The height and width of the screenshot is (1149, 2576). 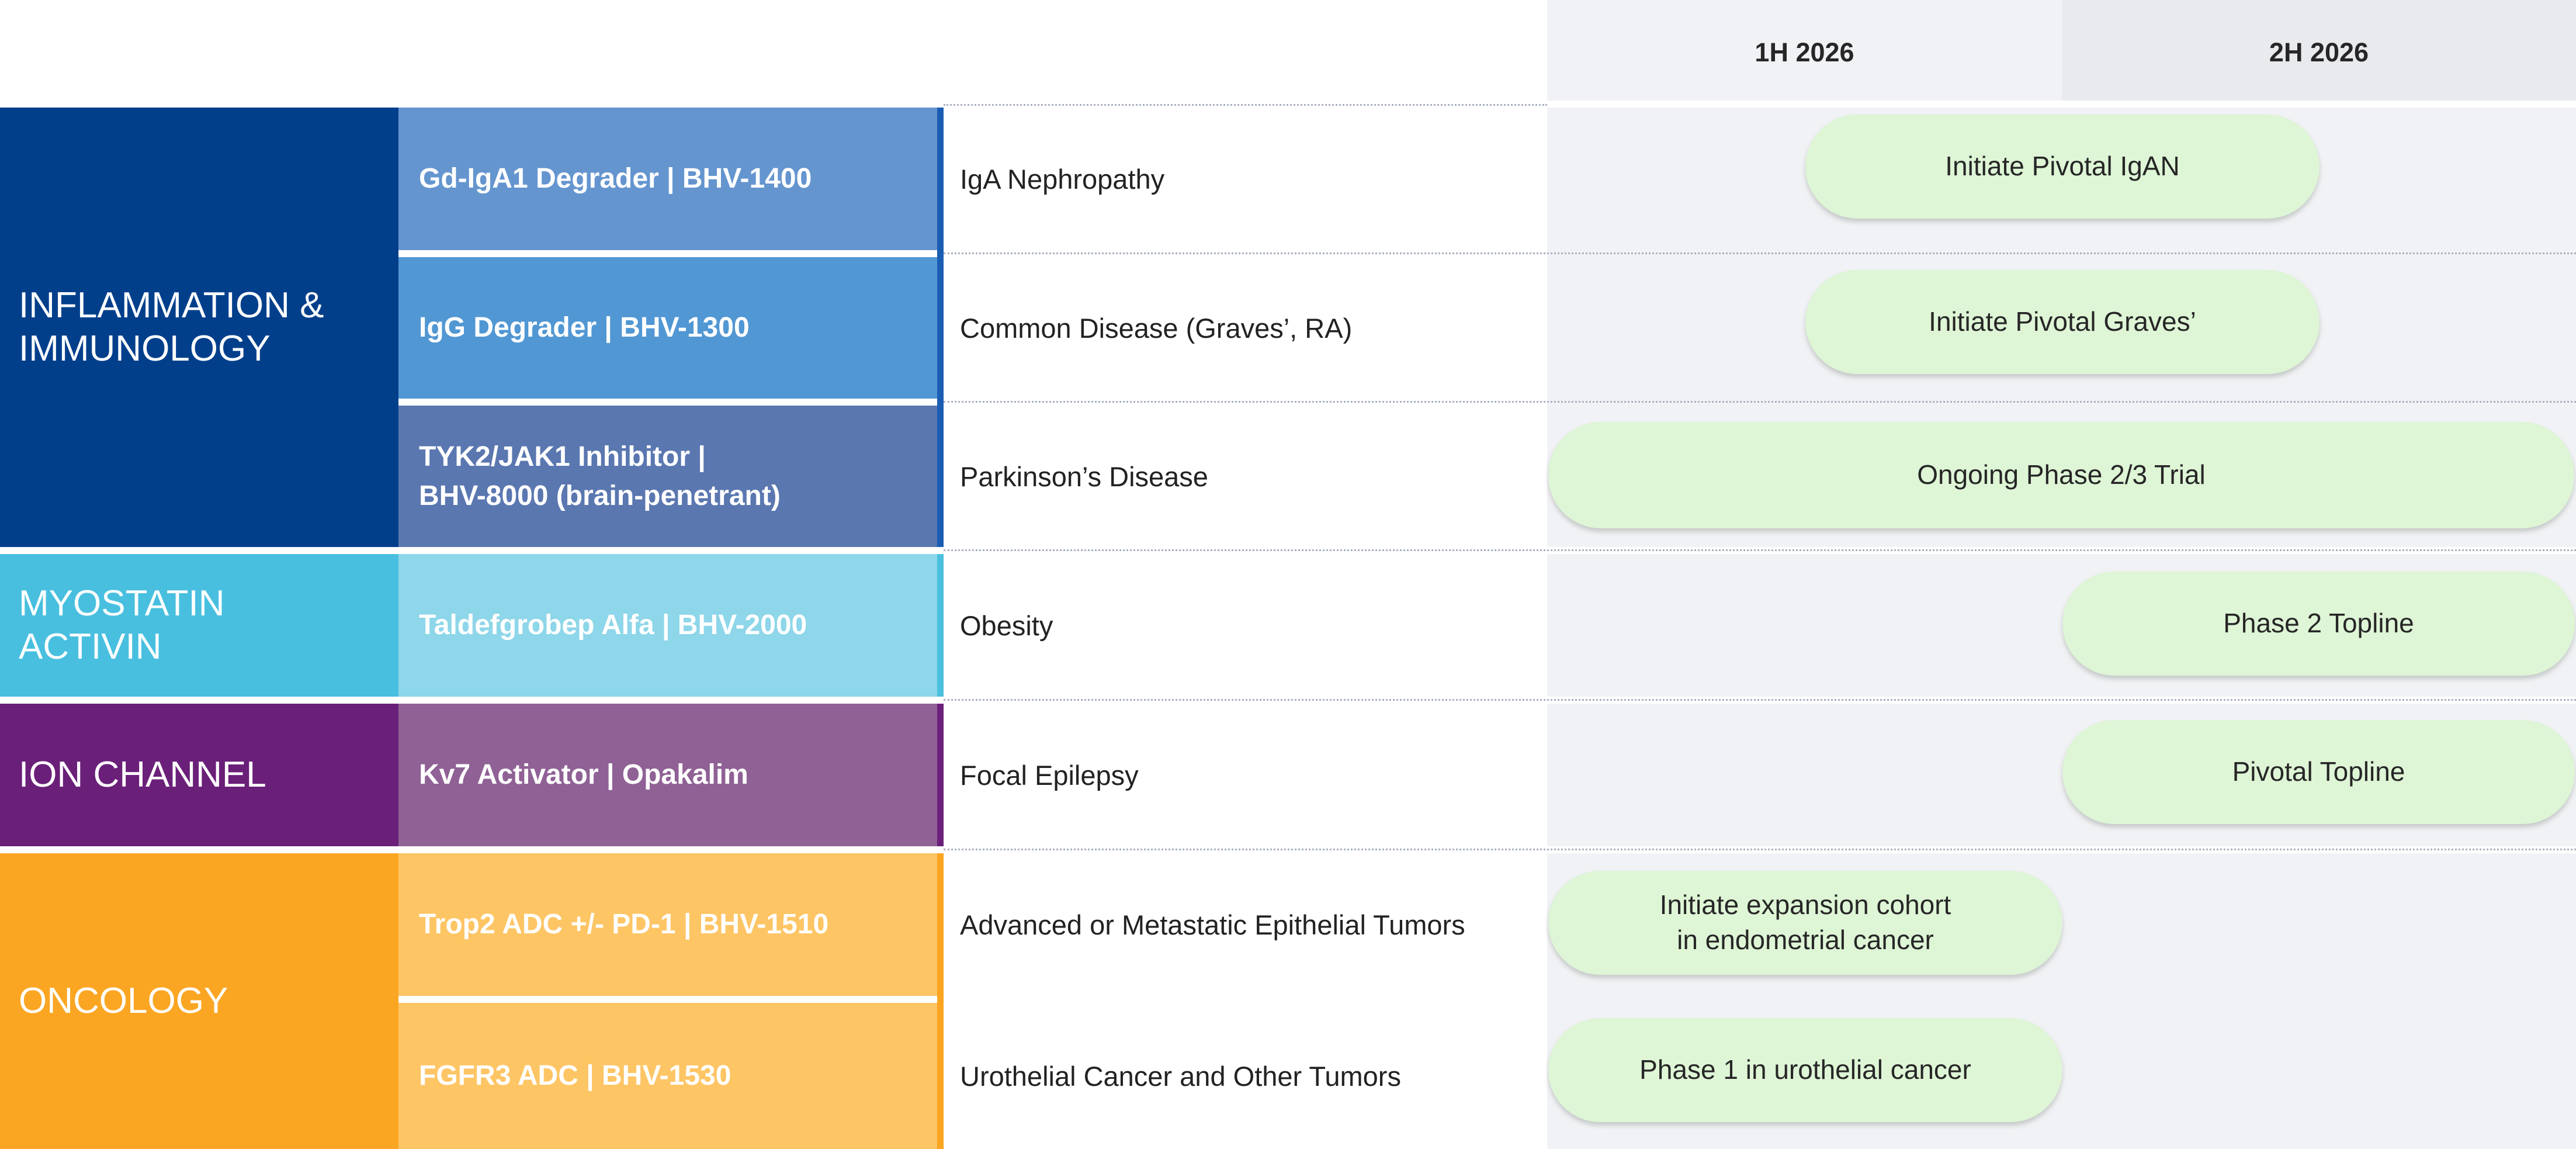 I want to click on milestone-initiate-pivotal-igan: Initiate Pivotal IgAN, so click(x=2062, y=167).